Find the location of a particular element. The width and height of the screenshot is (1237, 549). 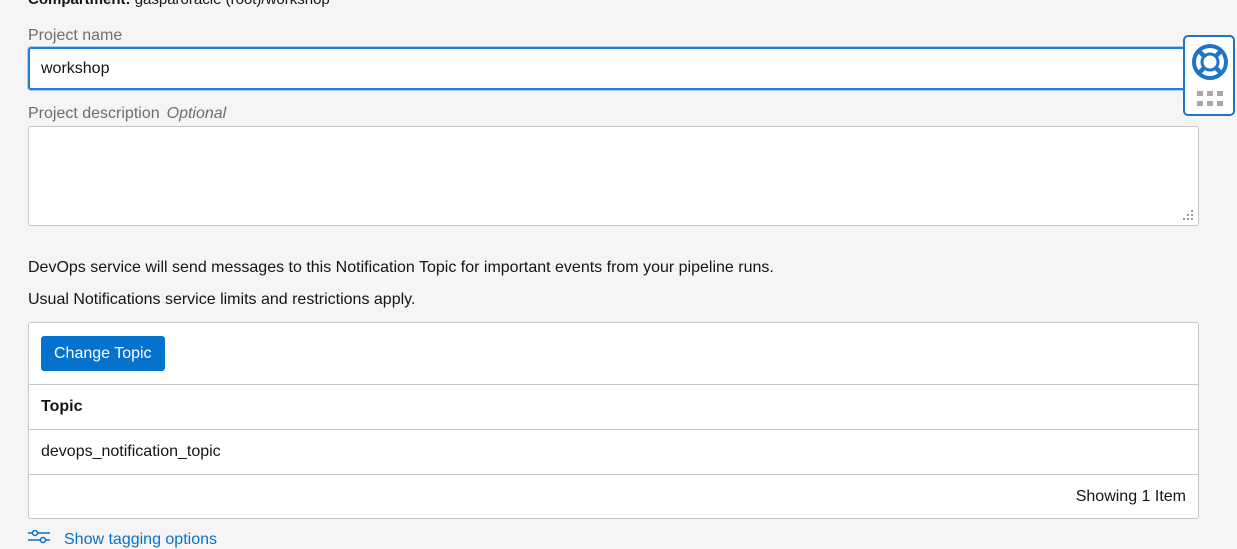

compartment-value: gasparoracle (root)/workshop is located at coordinates (232, 4).